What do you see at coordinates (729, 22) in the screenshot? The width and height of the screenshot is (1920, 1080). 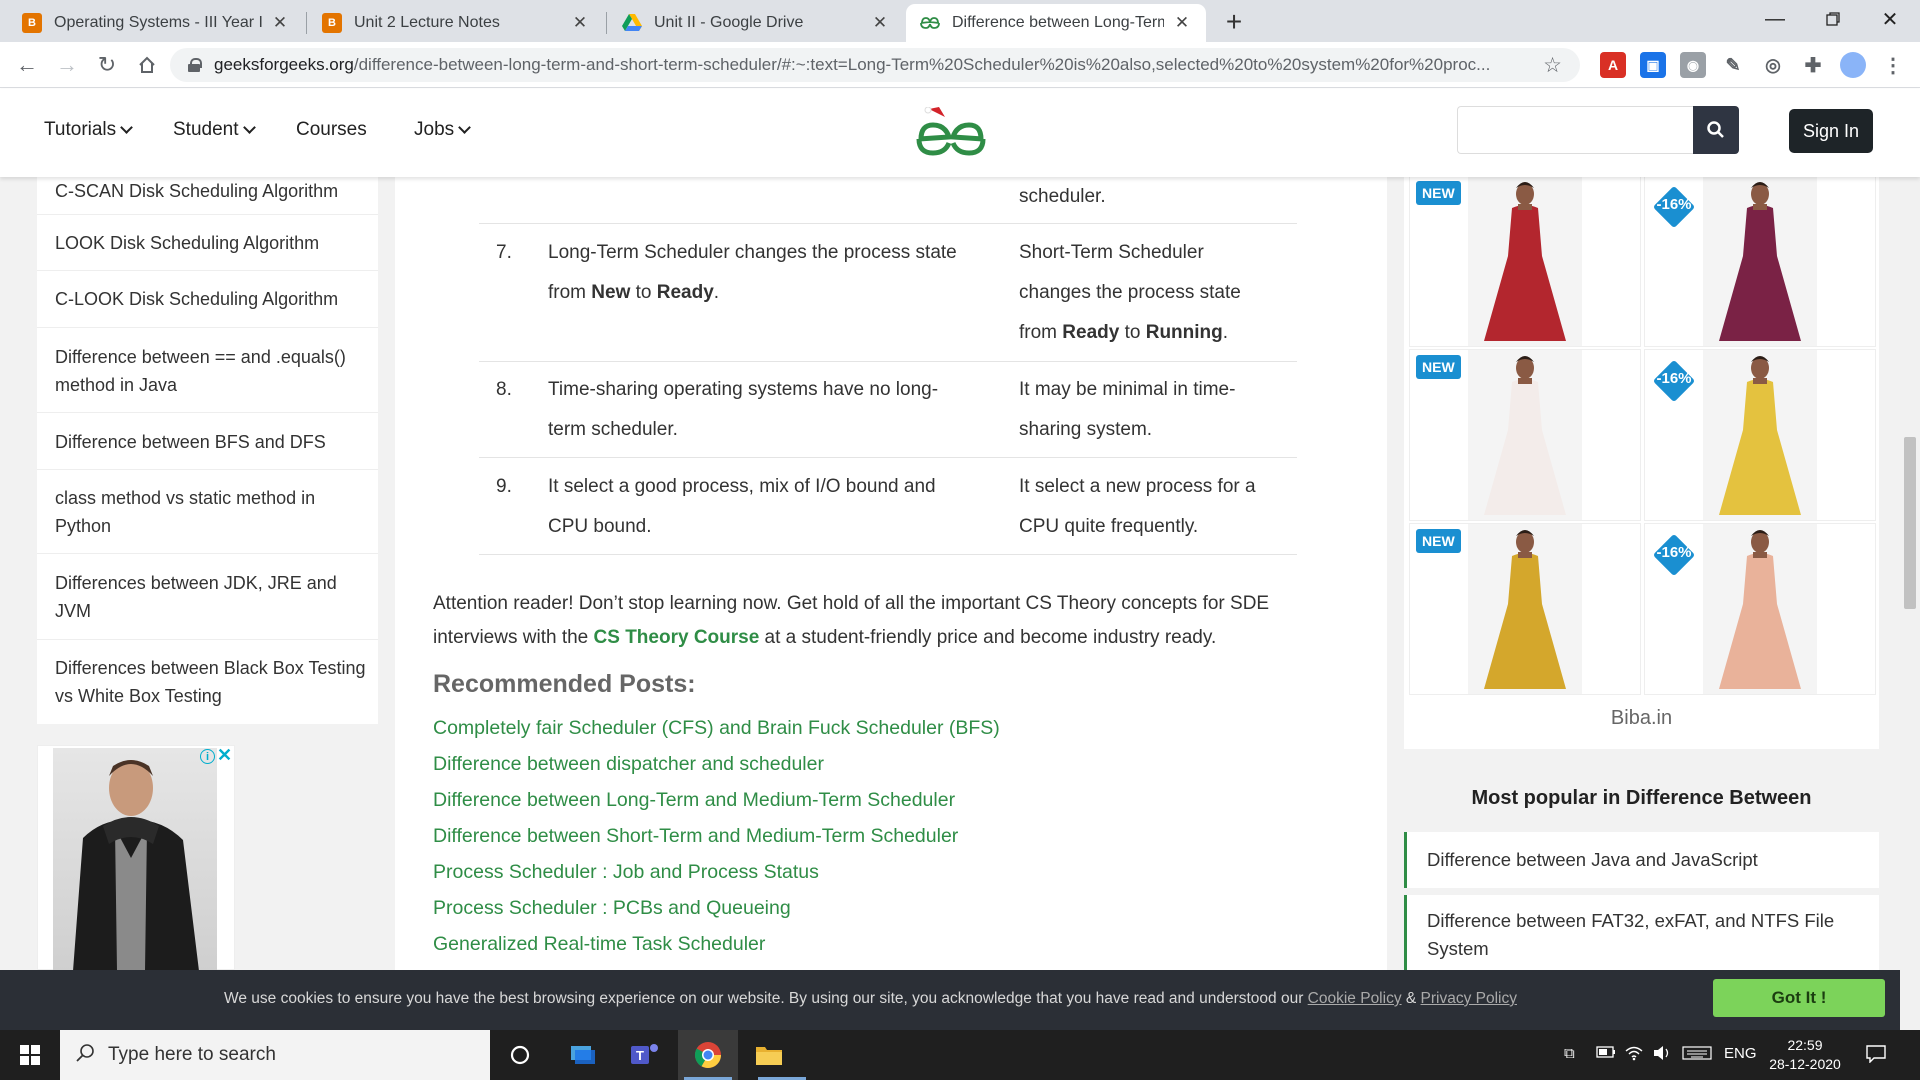 I see `tab-title: Unit II - Google Drive` at bounding box center [729, 22].